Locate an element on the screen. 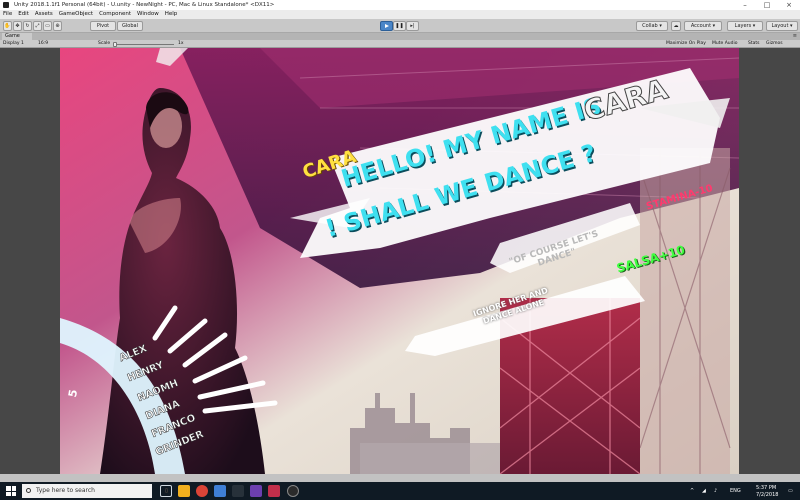 This screenshot has height=500, width=800. account-dropdown: Account is located at coordinates (703, 26).